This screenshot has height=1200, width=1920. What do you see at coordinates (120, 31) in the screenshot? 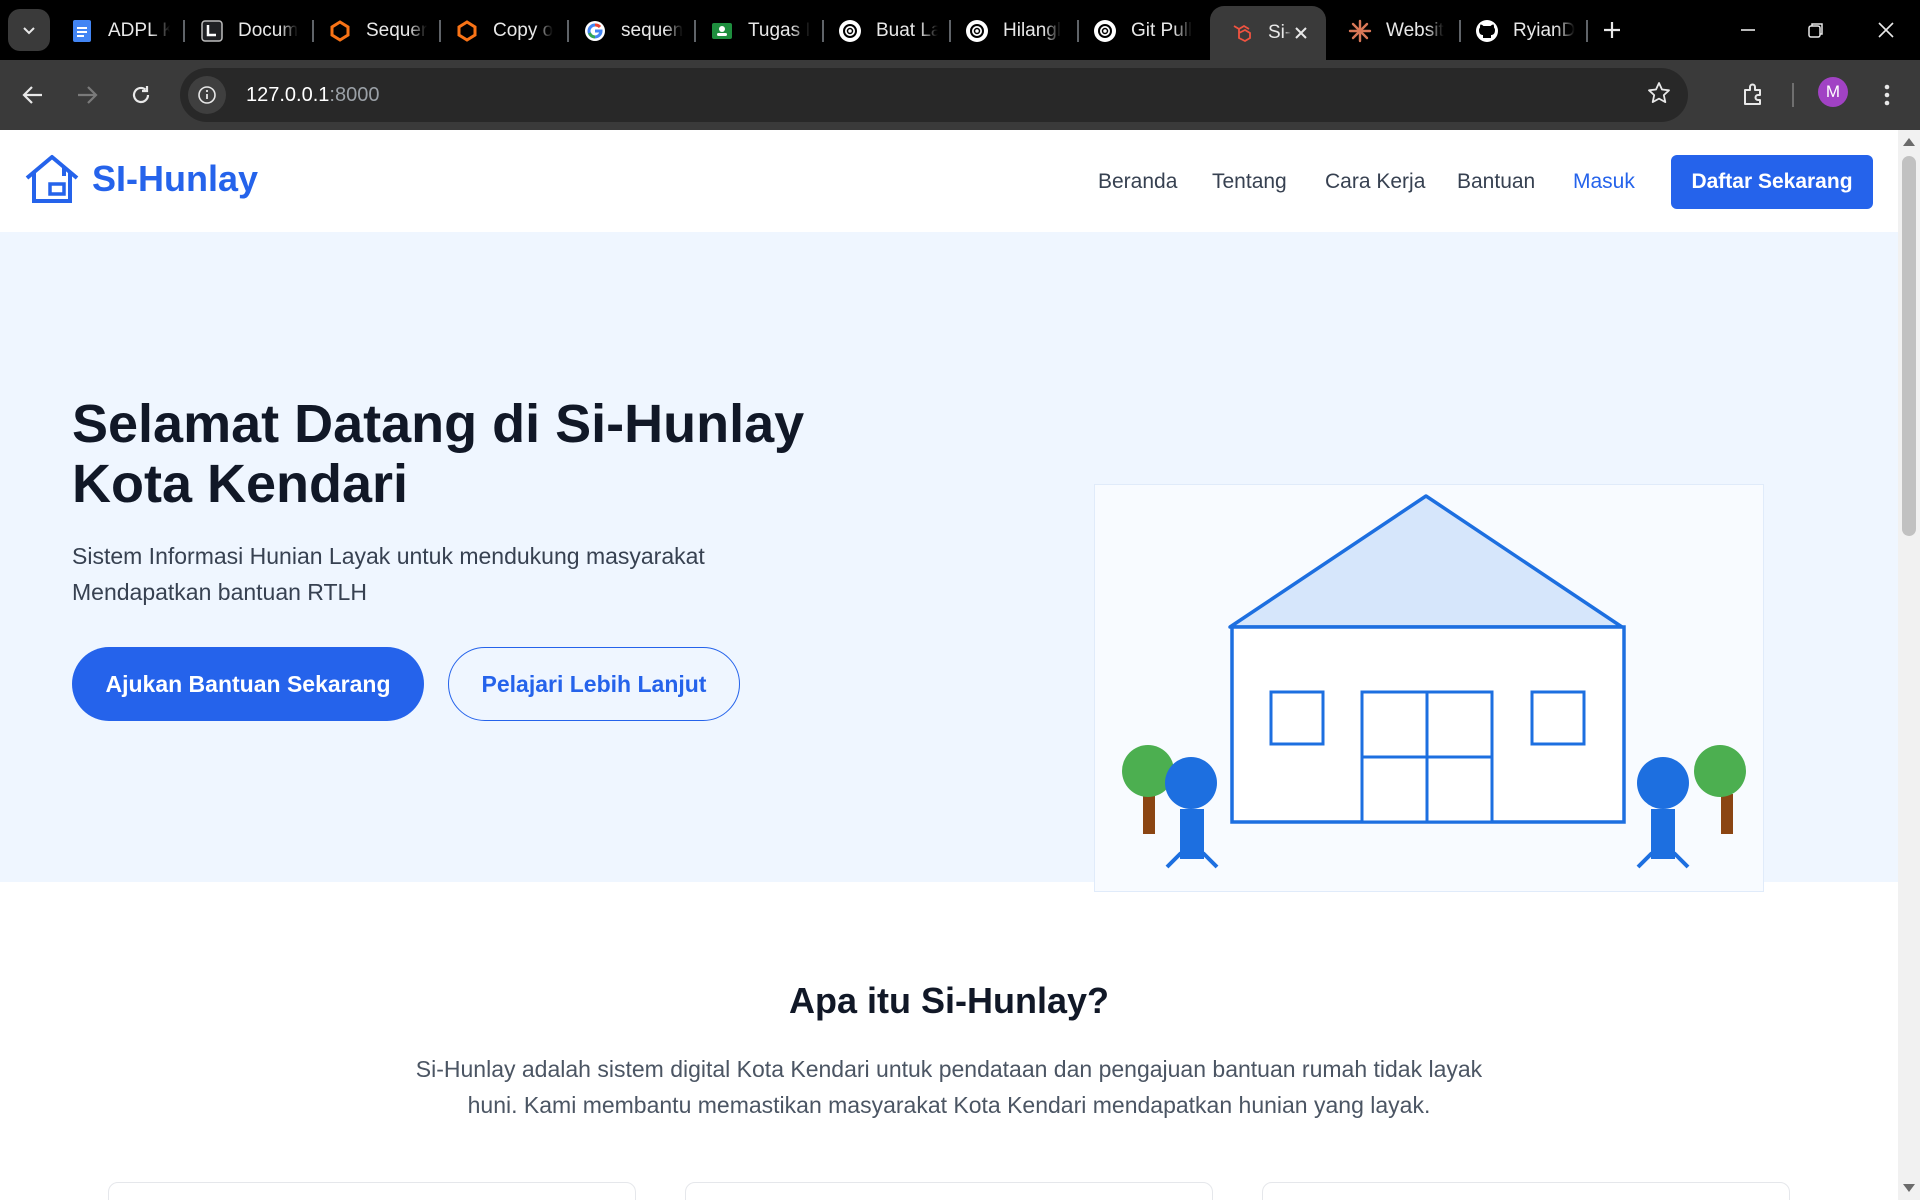
I see `browser-tab: ADPL K` at bounding box center [120, 31].